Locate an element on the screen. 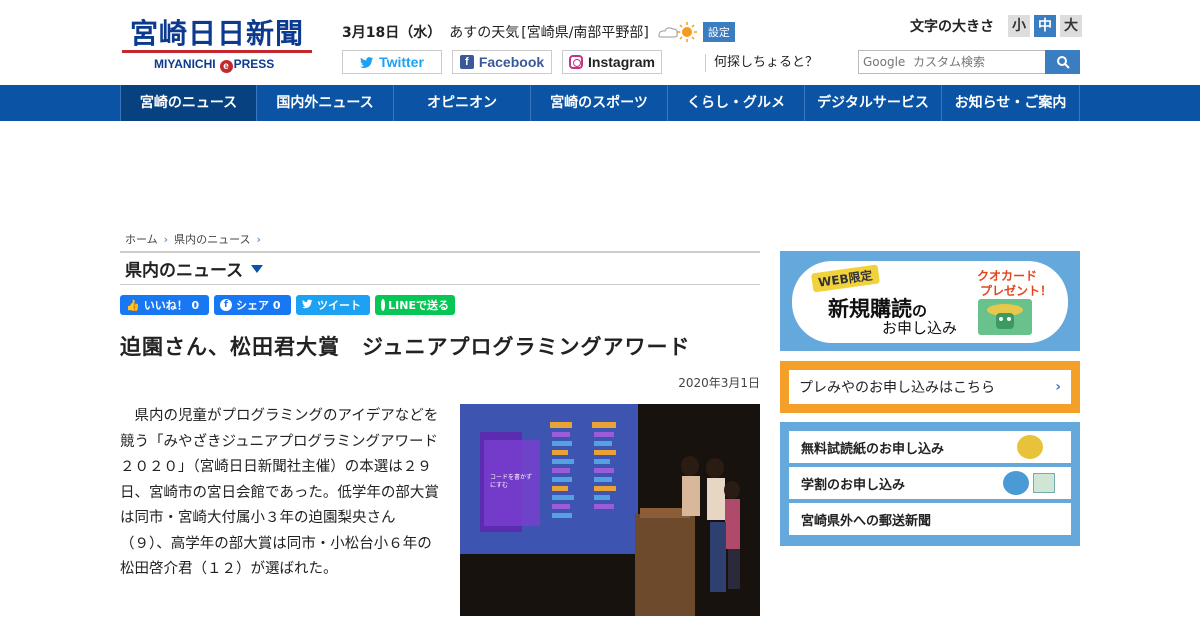  out-of-prefecture-delivery-link: 宮崎県外への郵送新聞 is located at coordinates (930, 519).